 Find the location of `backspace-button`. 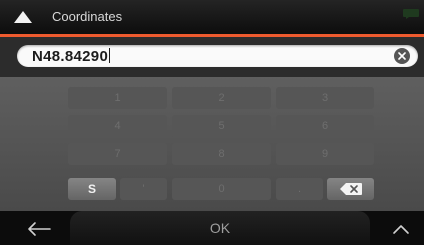

backspace-button is located at coordinates (350, 189).